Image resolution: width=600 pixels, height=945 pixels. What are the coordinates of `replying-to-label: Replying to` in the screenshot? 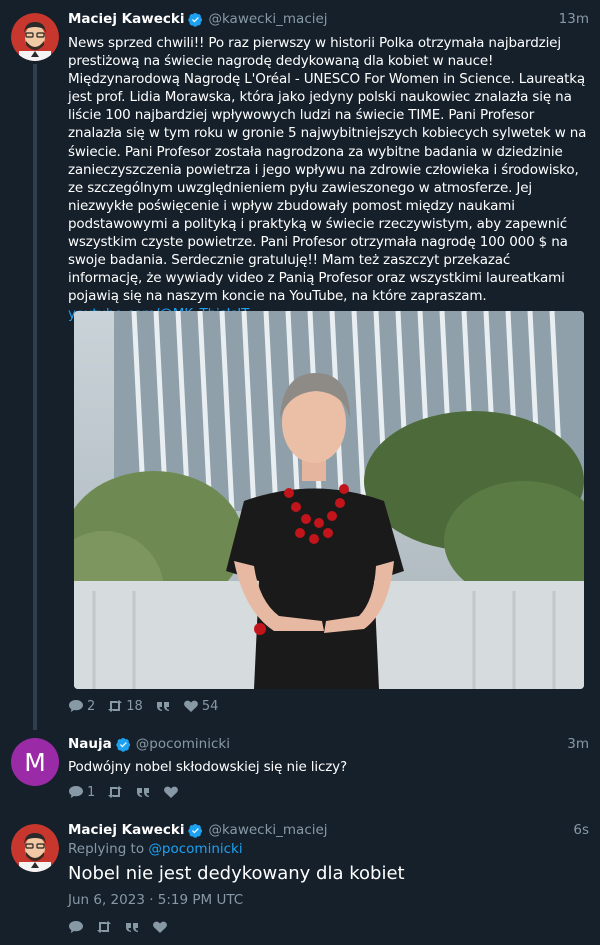 It's located at (106, 849).